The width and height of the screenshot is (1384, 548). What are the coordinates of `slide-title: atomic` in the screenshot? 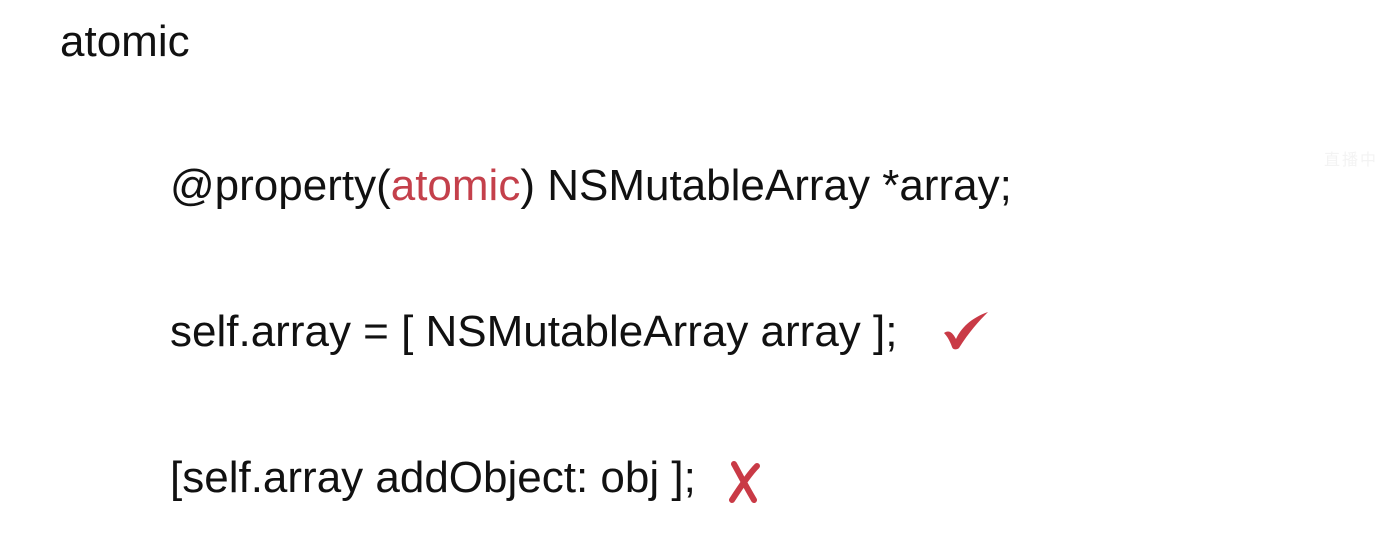 It's located at (125, 41).